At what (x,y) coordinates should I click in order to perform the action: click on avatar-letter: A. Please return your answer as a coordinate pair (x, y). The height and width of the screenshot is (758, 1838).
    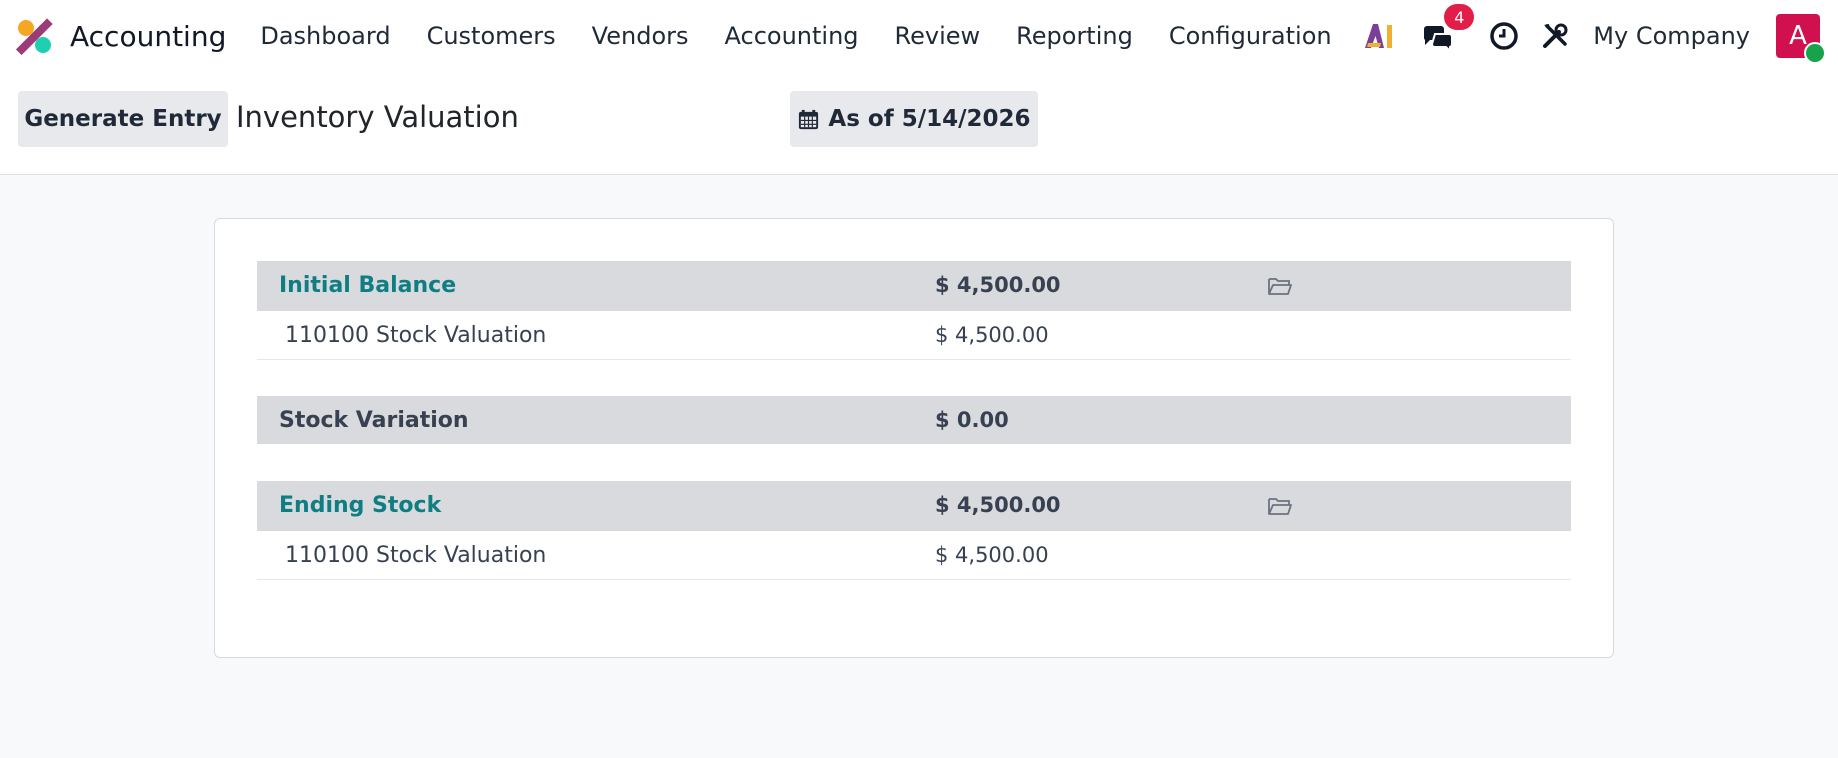
    Looking at the image, I should click on (1798, 36).